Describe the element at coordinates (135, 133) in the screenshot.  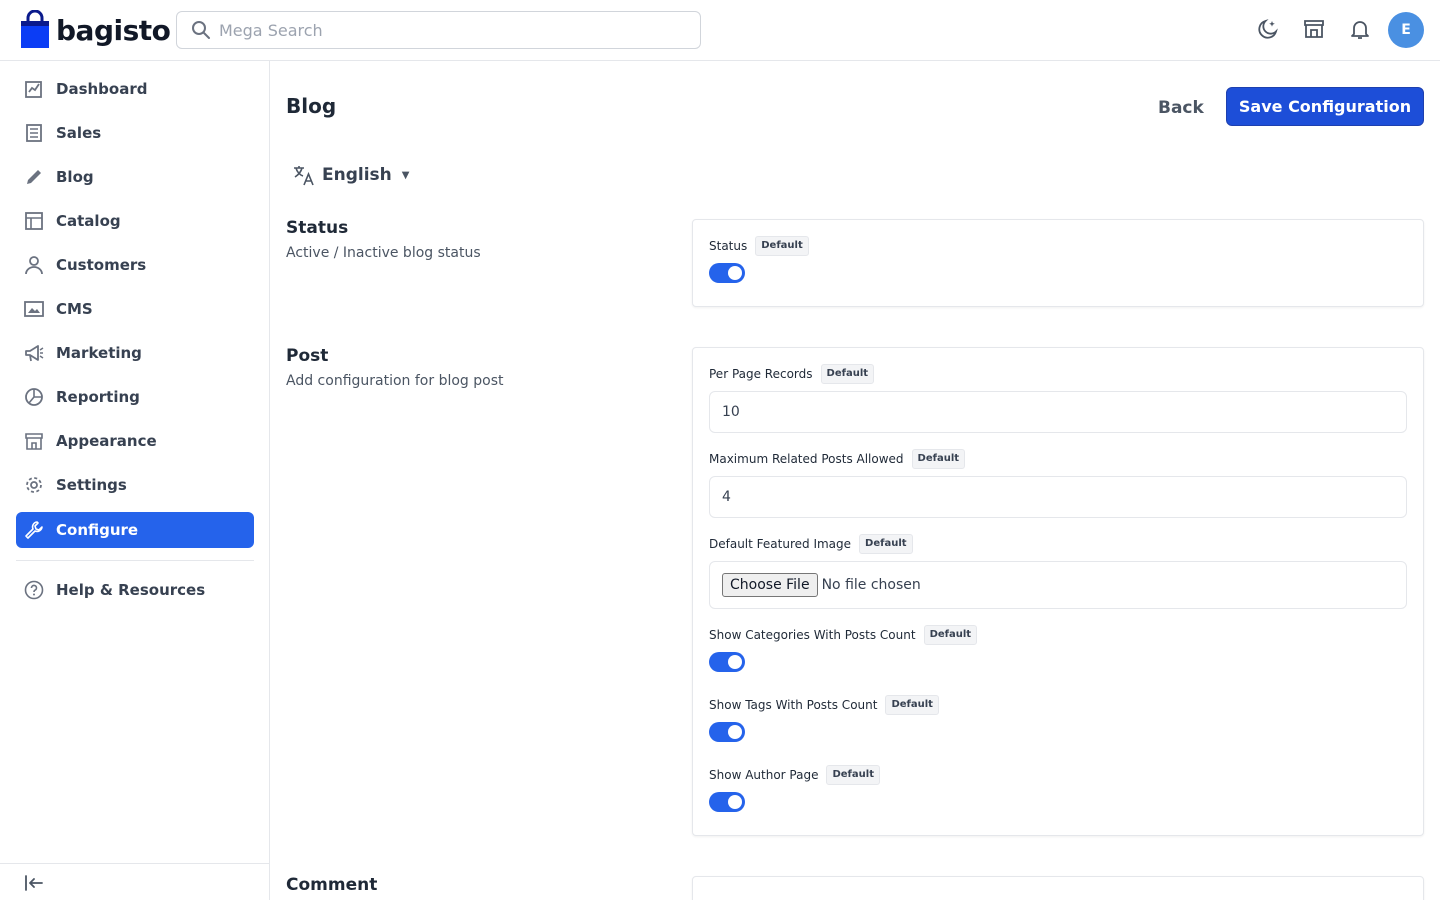
I see `sidebar-item-sales: Sales` at that location.